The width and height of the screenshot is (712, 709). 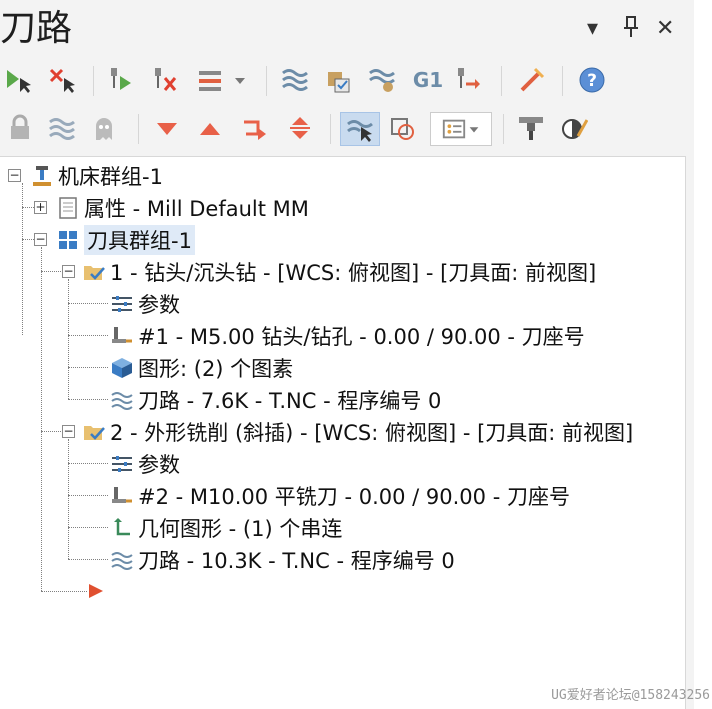 I want to click on highlight-icon, so click(x=531, y=80).